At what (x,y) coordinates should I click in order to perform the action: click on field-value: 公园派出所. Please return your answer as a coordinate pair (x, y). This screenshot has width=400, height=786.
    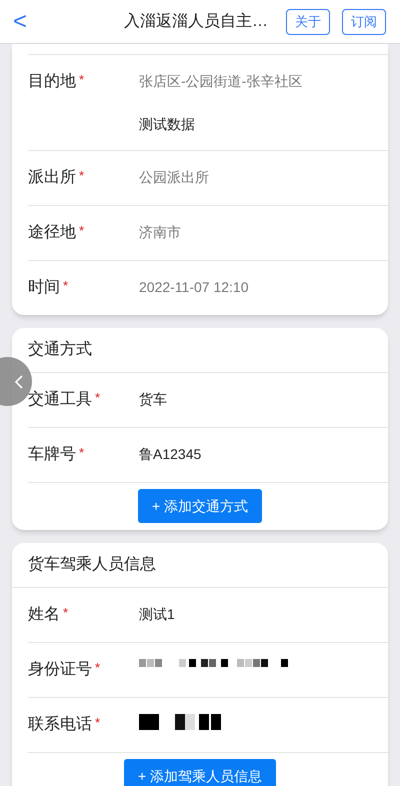
    Looking at the image, I should click on (174, 177).